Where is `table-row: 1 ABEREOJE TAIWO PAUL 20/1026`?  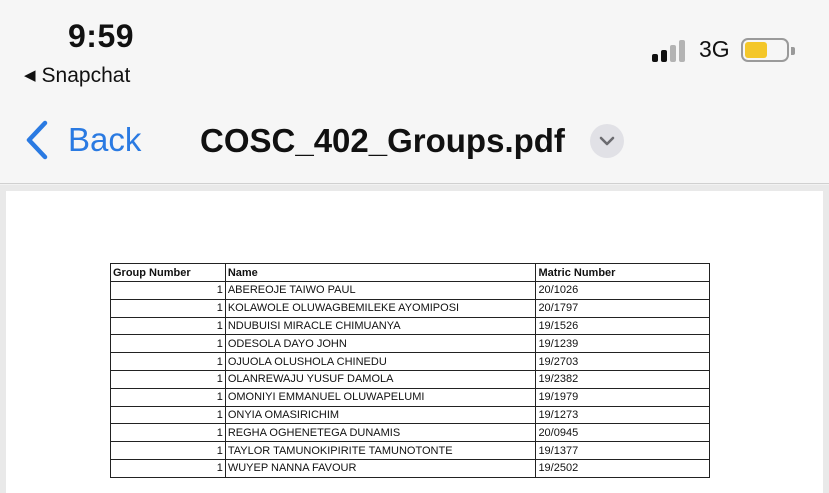 table-row: 1 ABEREOJE TAIWO PAUL 20/1026 is located at coordinates (410, 290).